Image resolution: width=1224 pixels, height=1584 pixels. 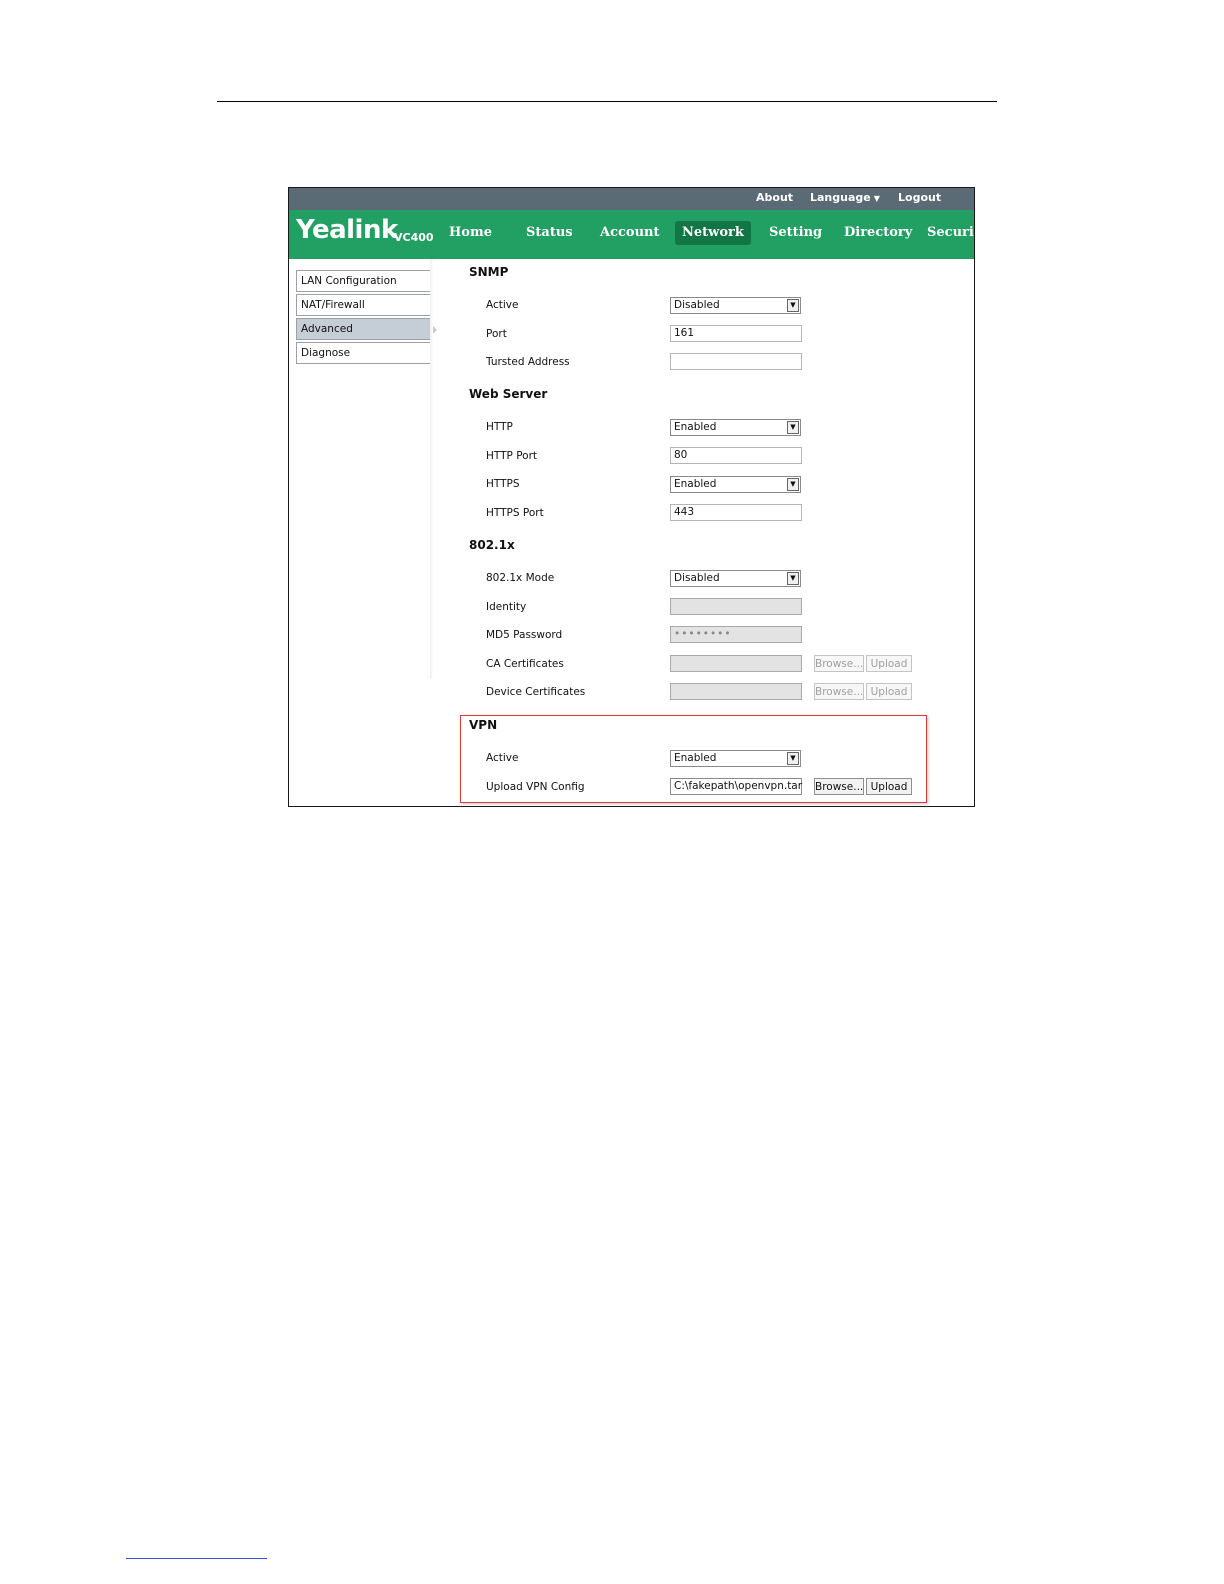 I want to click on logout-link: Logout, so click(x=919, y=197).